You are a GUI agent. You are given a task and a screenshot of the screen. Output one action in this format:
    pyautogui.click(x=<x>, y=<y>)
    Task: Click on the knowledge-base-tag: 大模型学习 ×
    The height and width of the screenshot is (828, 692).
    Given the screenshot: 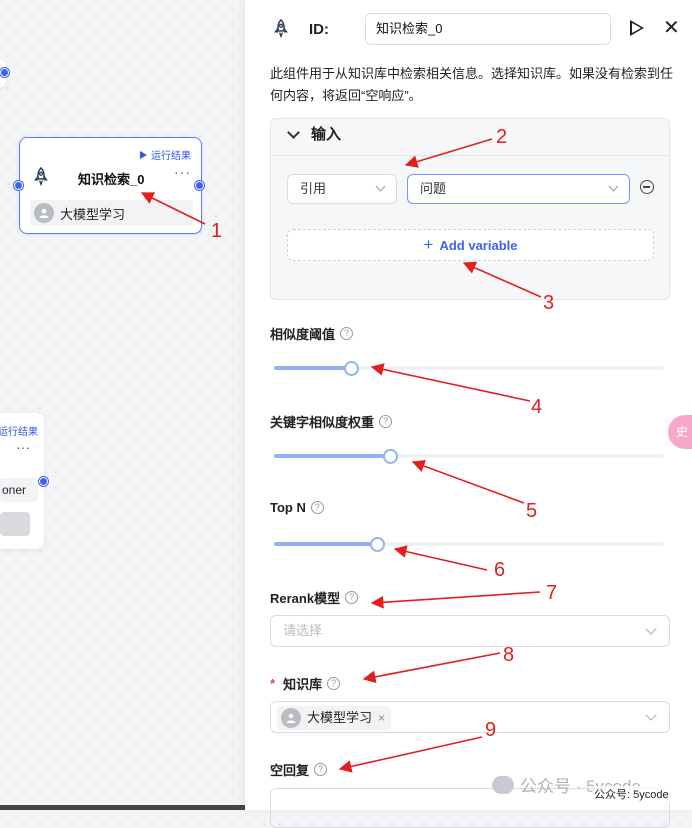 What is the action you would take?
    pyautogui.click(x=334, y=718)
    